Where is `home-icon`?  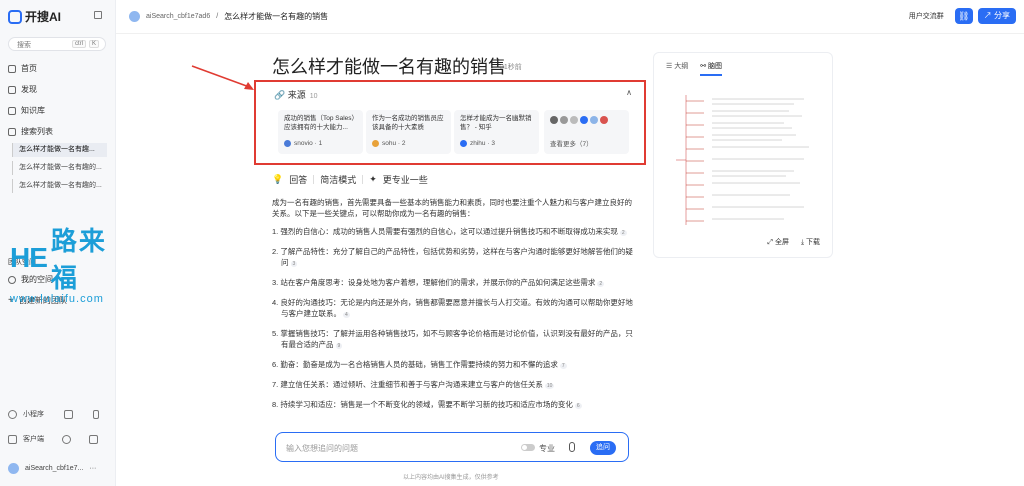 home-icon is located at coordinates (68, 414).